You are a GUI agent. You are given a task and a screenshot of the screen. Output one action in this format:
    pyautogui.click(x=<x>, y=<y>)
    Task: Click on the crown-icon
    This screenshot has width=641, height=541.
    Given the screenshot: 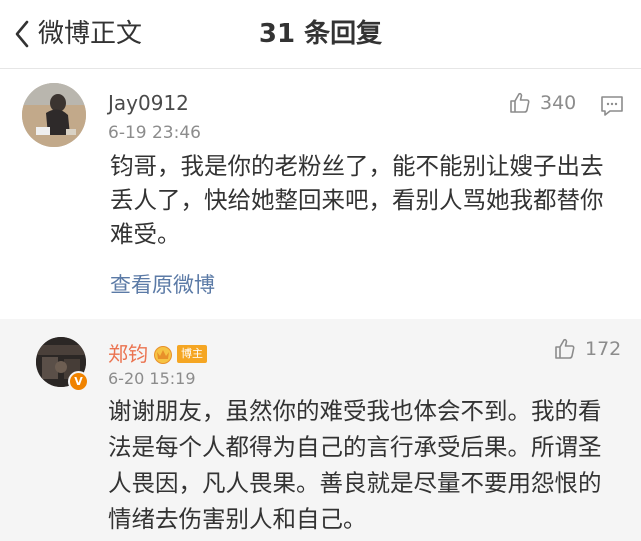 What is the action you would take?
    pyautogui.click(x=163, y=355)
    